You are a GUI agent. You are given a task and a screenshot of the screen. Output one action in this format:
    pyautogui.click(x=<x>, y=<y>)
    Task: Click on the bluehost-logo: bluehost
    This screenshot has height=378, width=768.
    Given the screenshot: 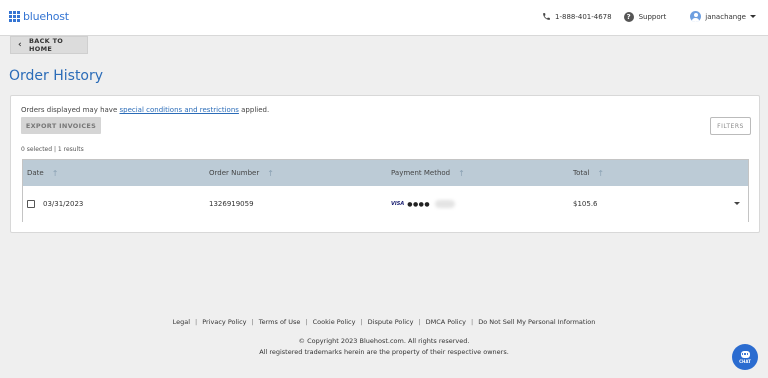 What is the action you would take?
    pyautogui.click(x=39, y=16)
    